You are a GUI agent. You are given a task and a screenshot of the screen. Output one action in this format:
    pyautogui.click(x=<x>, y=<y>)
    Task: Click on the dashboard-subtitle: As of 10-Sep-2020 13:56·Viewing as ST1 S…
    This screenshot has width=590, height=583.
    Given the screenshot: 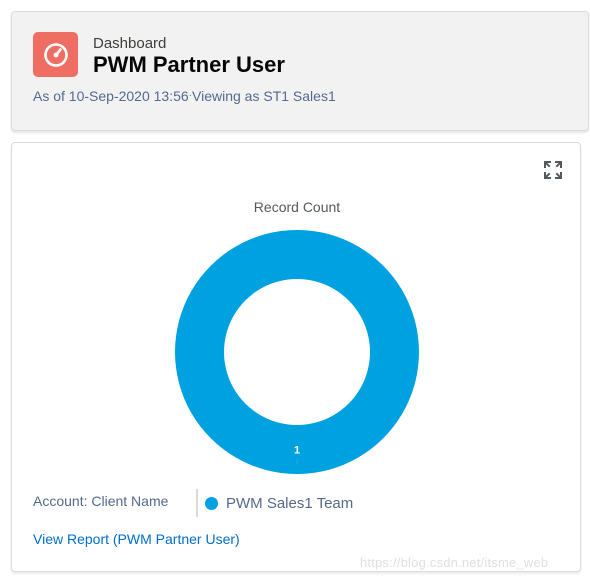 What is the action you would take?
    pyautogui.click(x=184, y=96)
    